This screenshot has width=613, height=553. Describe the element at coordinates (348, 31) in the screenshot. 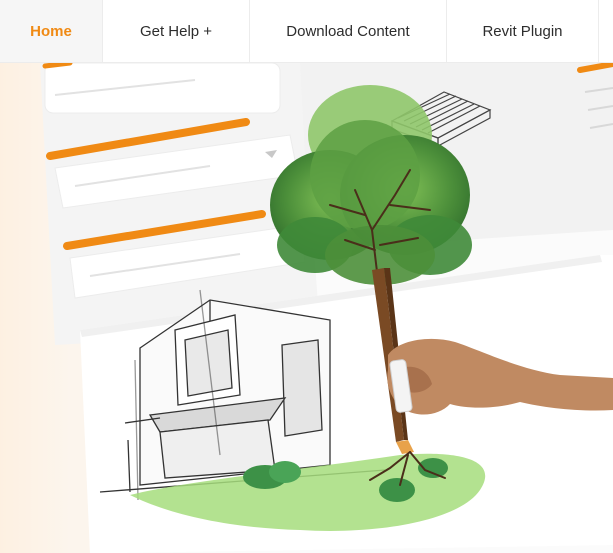

I see `nav-tab-download-content: Download Content` at that location.